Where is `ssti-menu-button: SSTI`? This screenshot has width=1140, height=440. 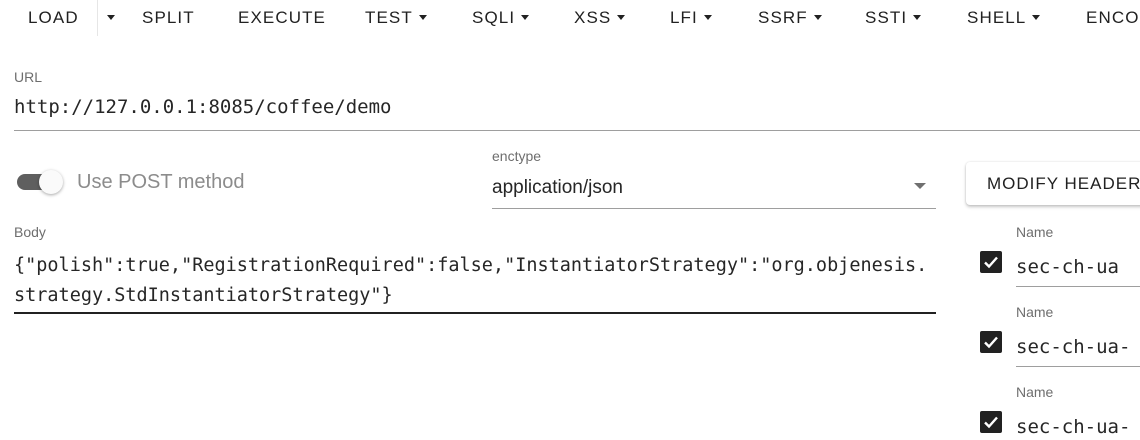 ssti-menu-button: SSTI is located at coordinates (893, 18).